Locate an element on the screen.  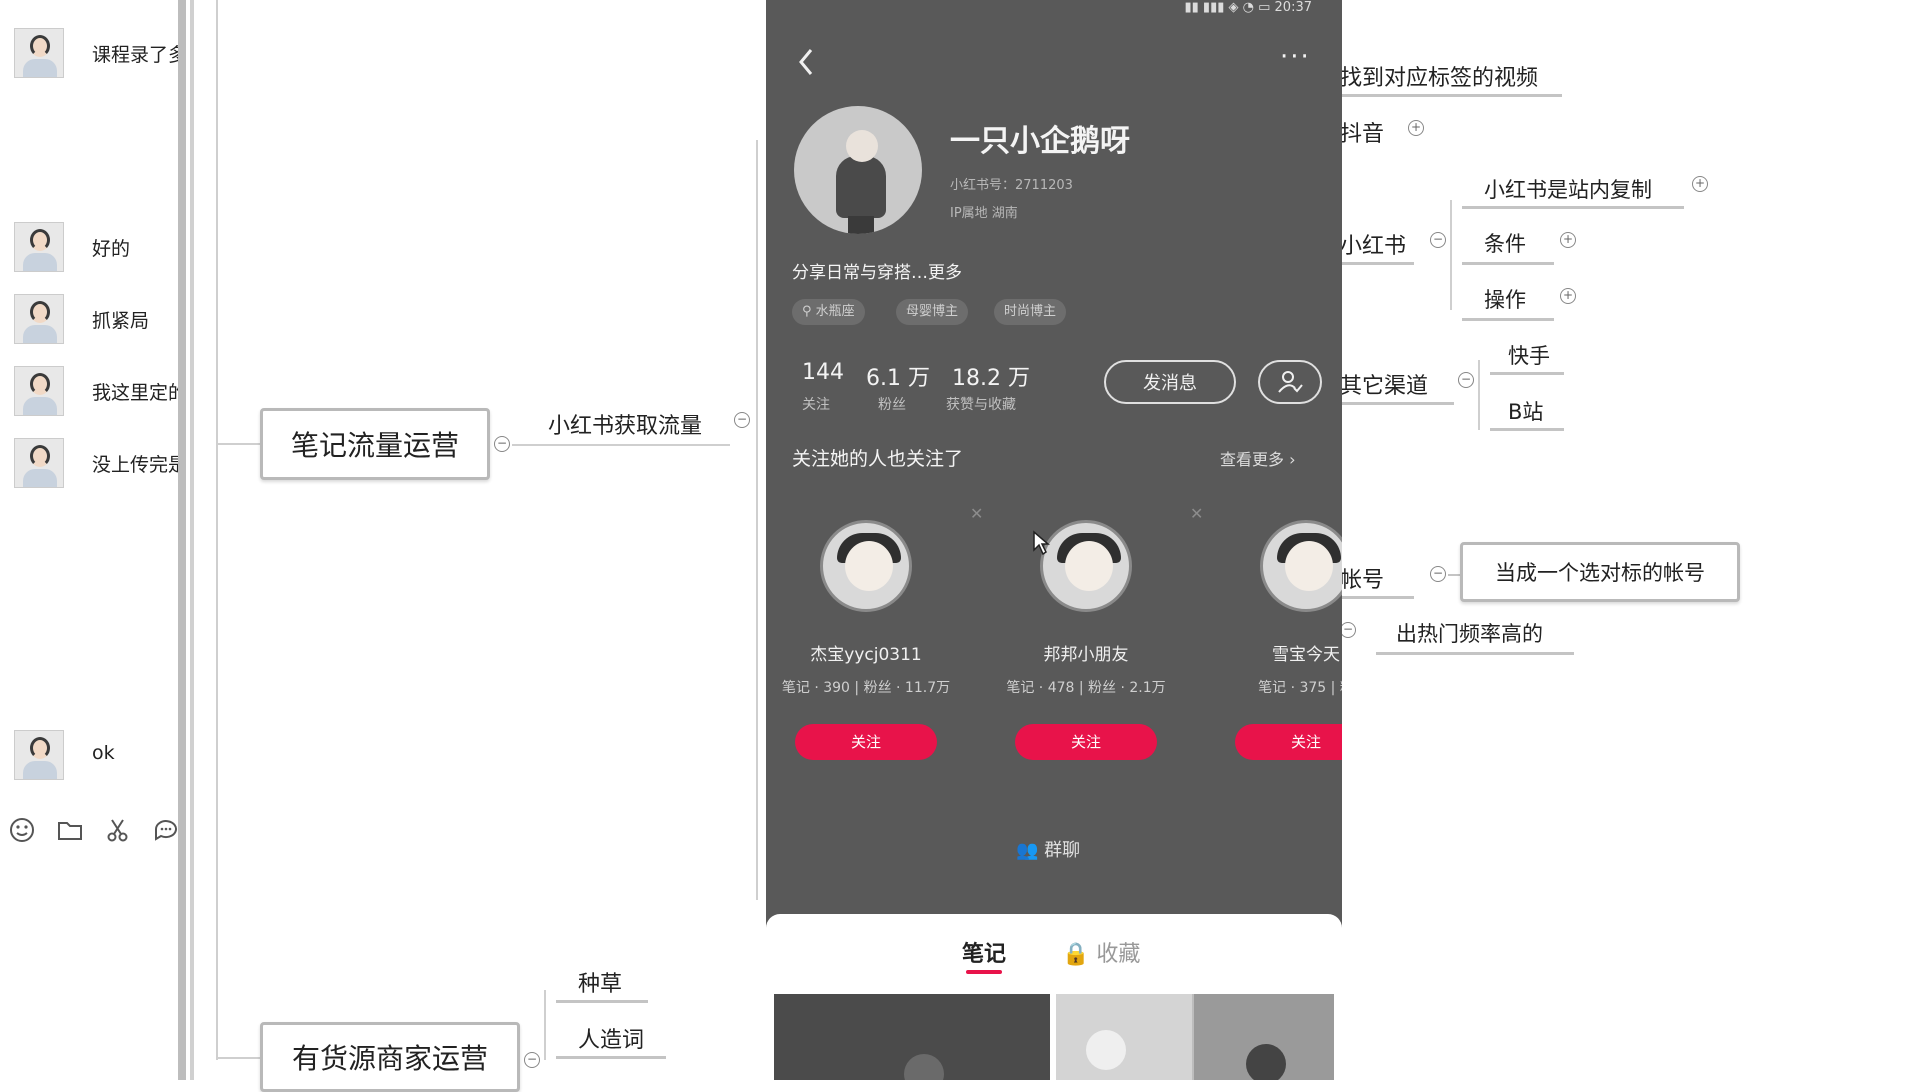
recommended-user-card: 雪宝今天 笔记 · 375 | 粉 关注 is located at coordinates (1274, 650).